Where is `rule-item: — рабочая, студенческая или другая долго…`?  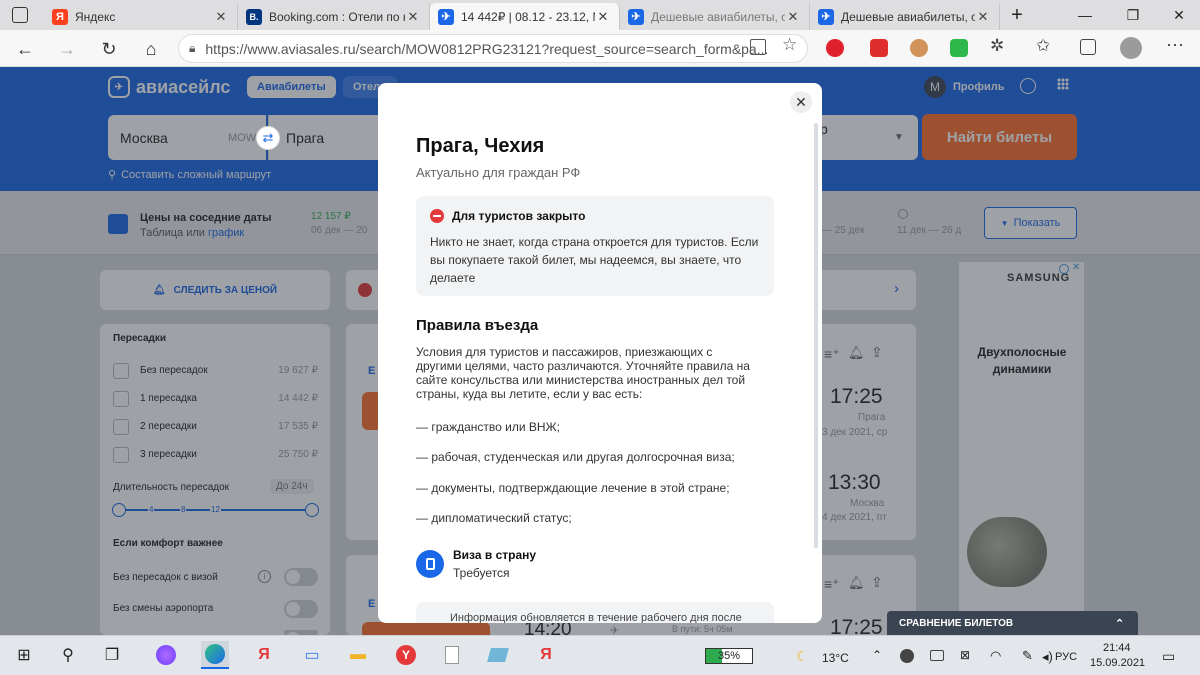
rule-item: — рабочая, студенческая или другая долго… is located at coordinates (575, 457).